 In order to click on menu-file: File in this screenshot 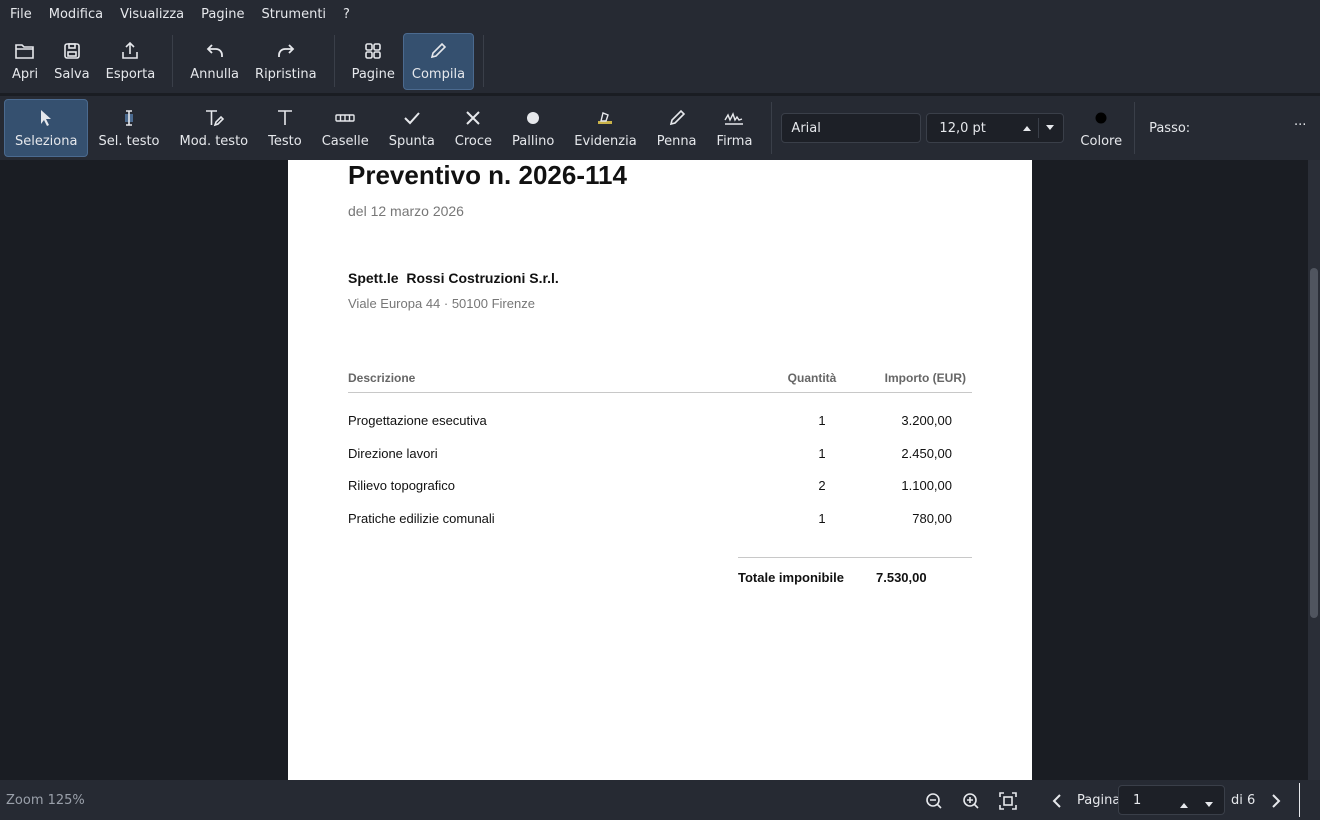, I will do `click(21, 14)`.